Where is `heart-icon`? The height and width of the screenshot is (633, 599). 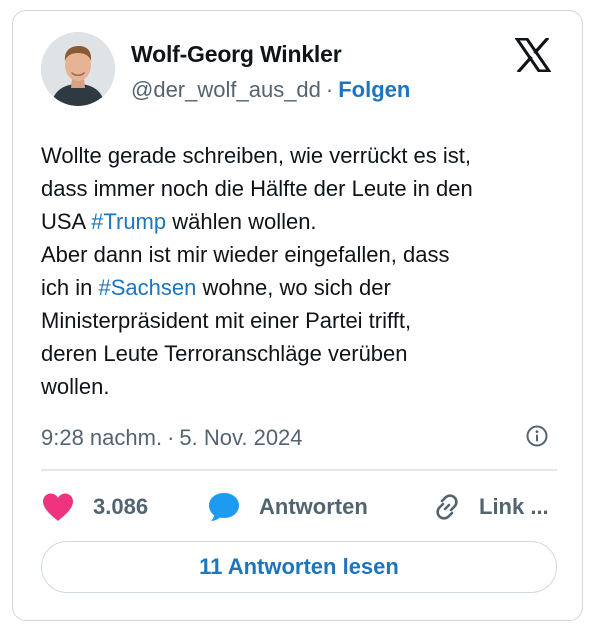 heart-icon is located at coordinates (58, 507).